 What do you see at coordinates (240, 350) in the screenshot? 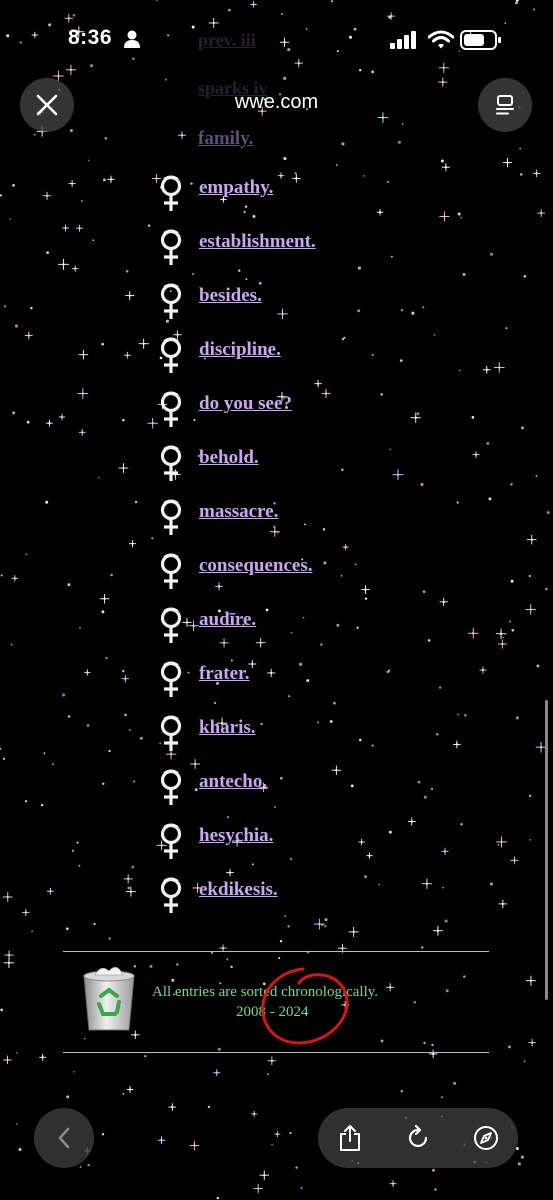
I see `entry-link: discipline.` at bounding box center [240, 350].